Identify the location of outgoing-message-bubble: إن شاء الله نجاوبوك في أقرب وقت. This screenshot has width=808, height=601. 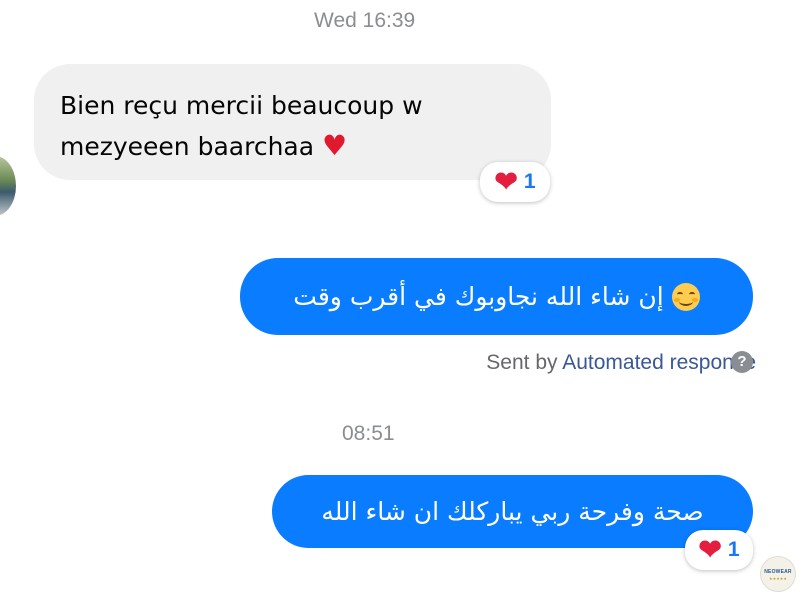
(496, 296).